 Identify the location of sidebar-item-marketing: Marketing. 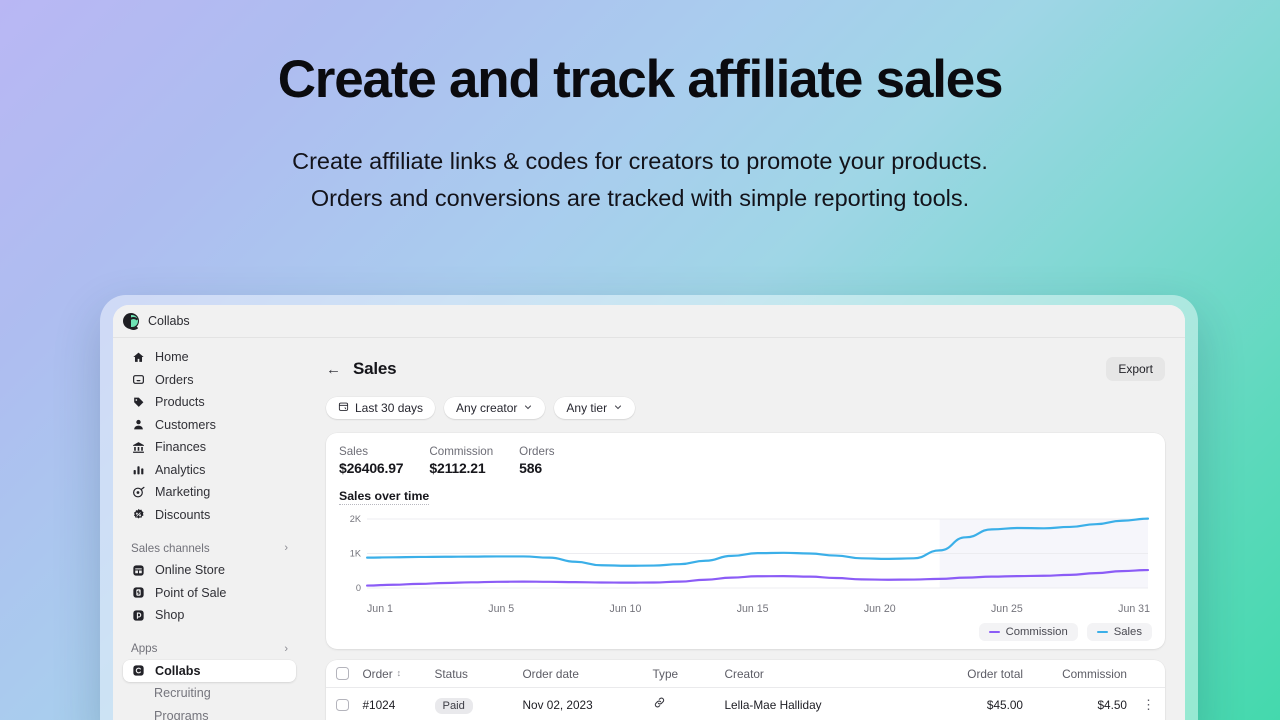
(209, 492).